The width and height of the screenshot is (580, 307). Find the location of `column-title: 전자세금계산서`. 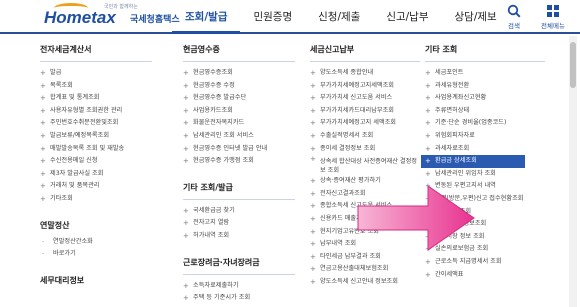

column-title: 전자세금계산서 is located at coordinates (96, 53).